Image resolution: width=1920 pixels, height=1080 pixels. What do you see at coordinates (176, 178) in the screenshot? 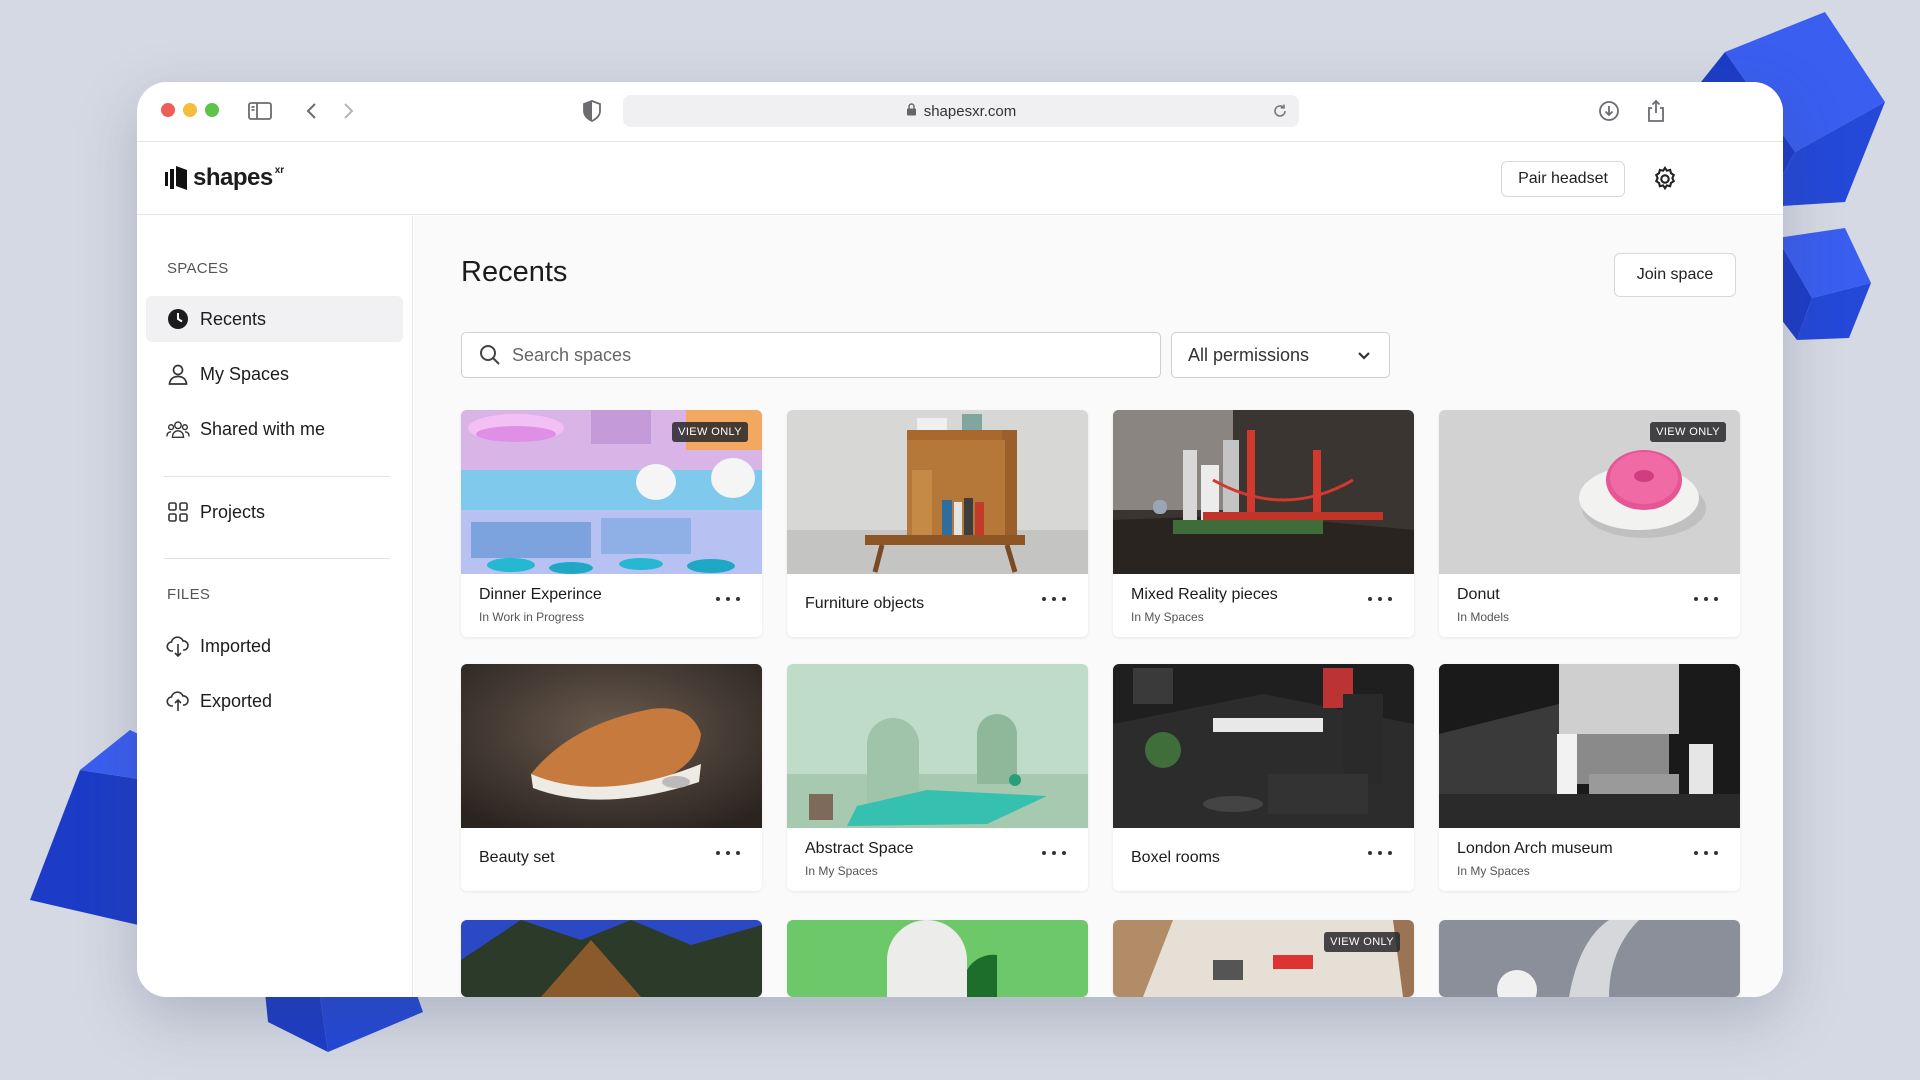
I see `shapes-logo-icon` at bounding box center [176, 178].